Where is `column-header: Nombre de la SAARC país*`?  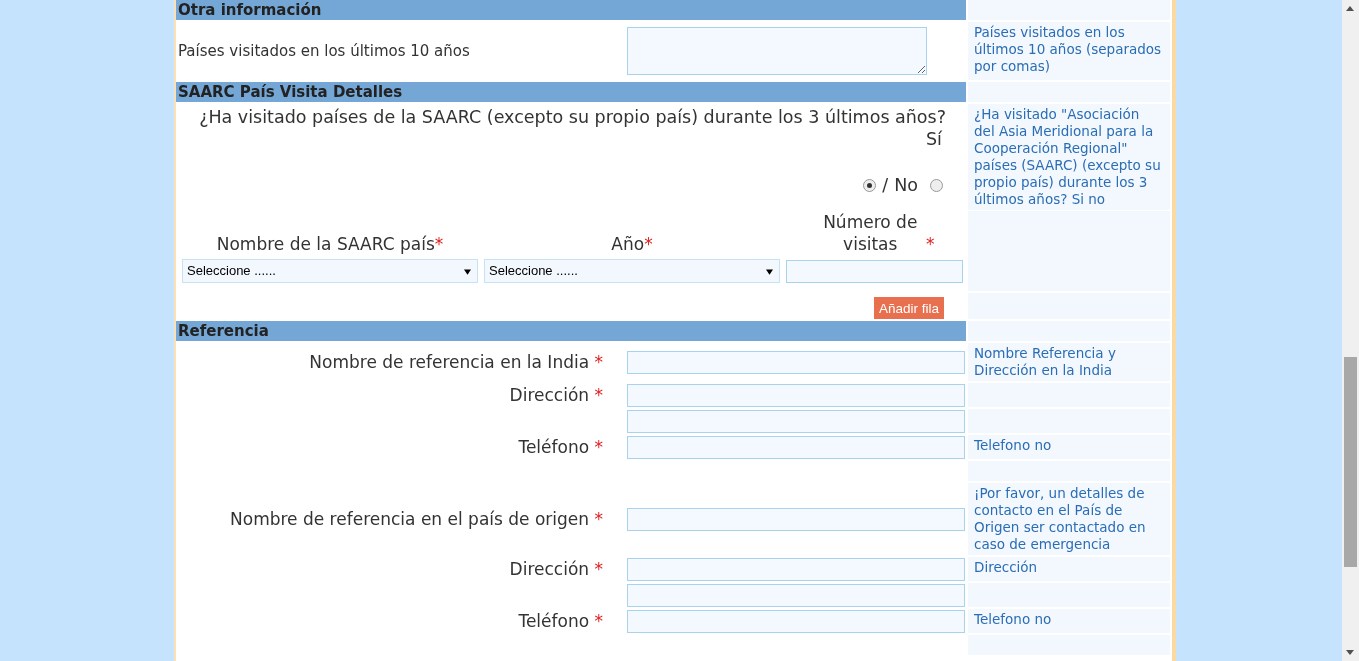
column-header: Nombre de la SAARC país* is located at coordinates (330, 244).